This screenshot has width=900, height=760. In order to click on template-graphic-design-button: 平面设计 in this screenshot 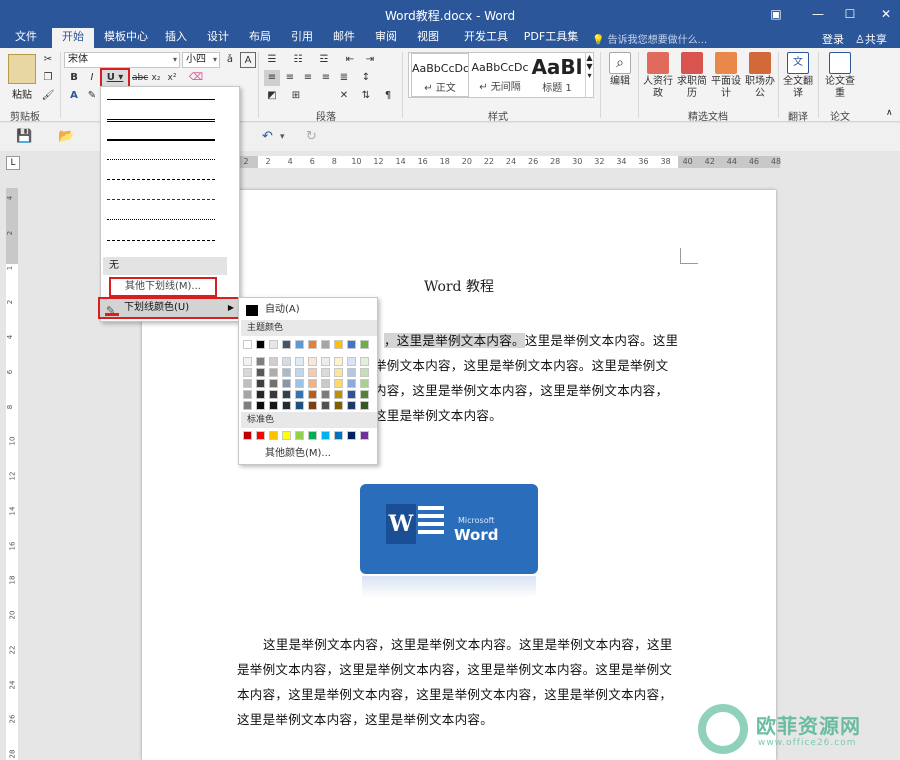, I will do `click(726, 76)`.